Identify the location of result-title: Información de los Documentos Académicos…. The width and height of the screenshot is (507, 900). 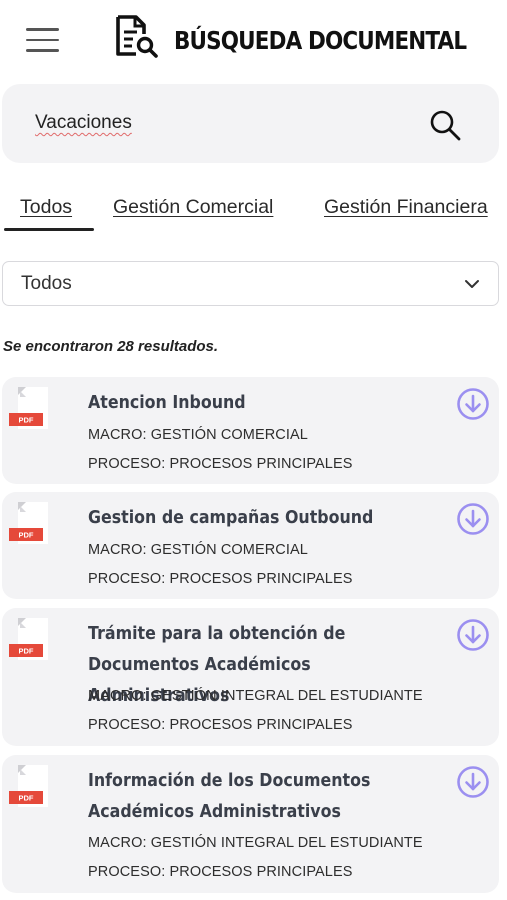
(246, 796).